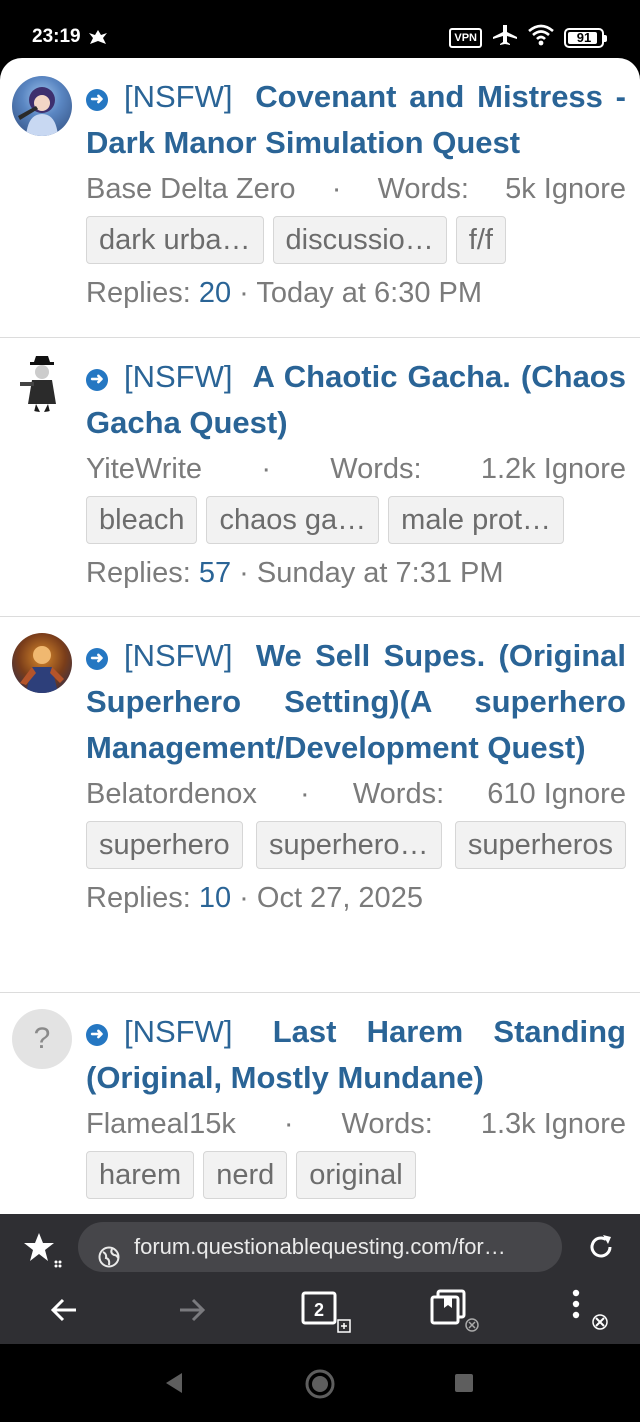 The image size is (640, 1422). Describe the element at coordinates (465, 37) in the screenshot. I see `vpn-icon: VPN` at that location.